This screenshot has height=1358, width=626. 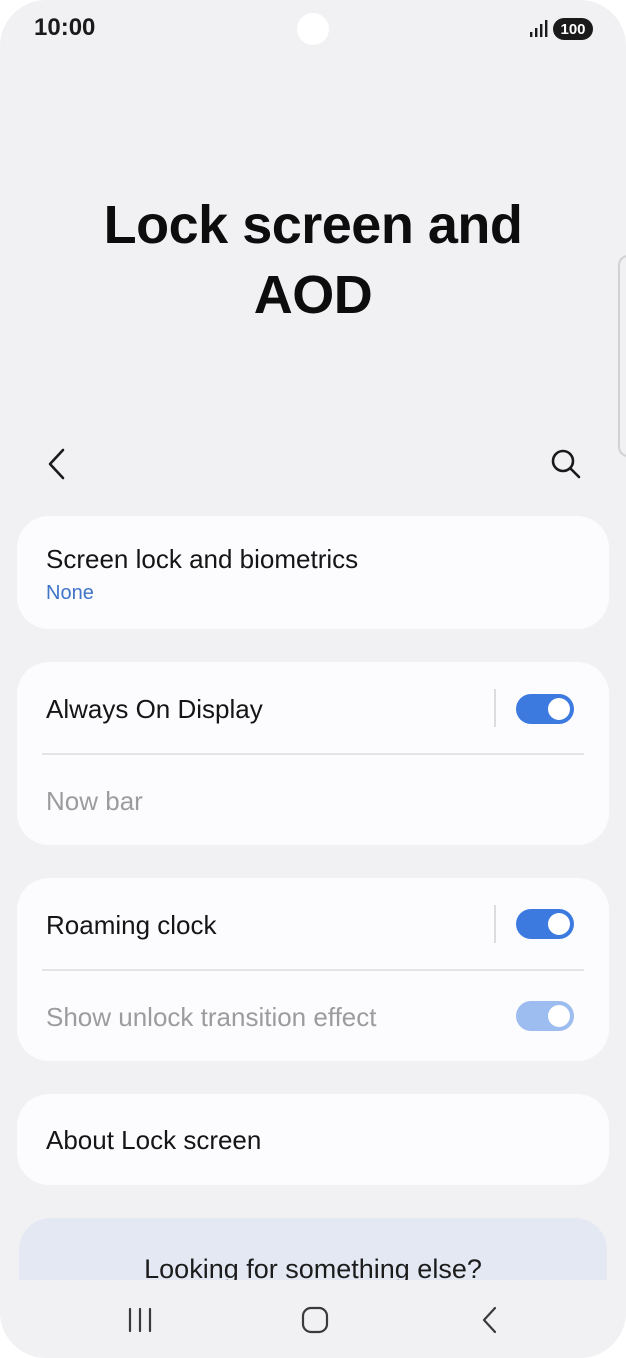 I want to click on always-on-display-row: Always On Display, so click(x=313, y=708).